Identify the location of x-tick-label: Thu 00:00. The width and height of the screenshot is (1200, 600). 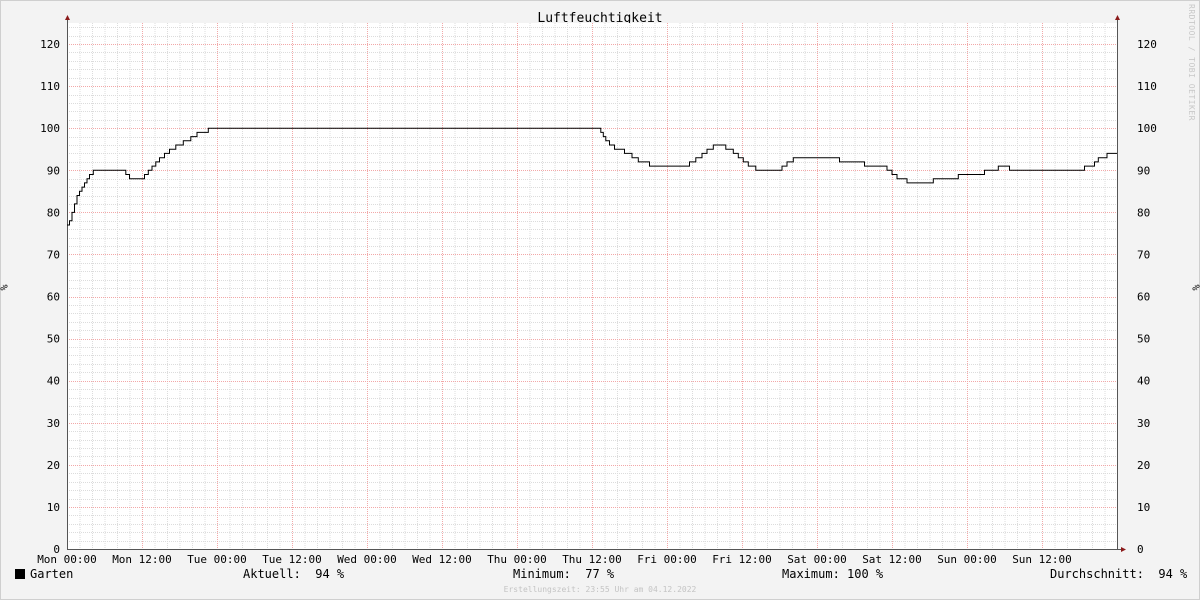
(517, 559).